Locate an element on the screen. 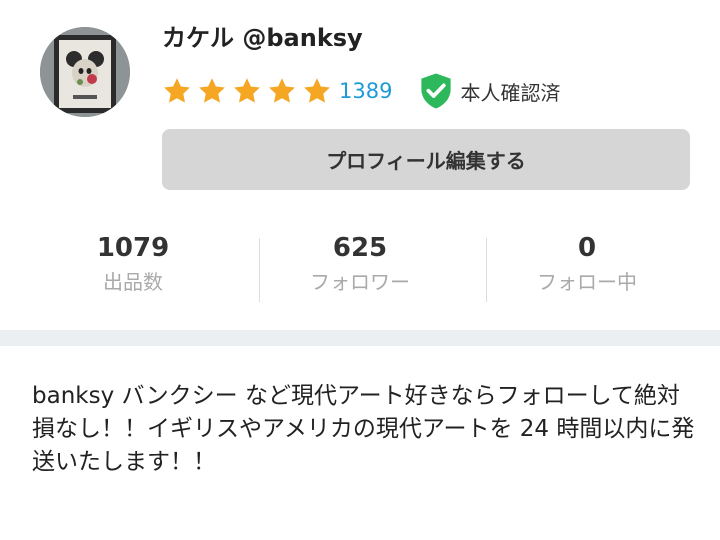 The height and width of the screenshot is (540, 720). rating-count-link: 1389 is located at coordinates (365, 91).